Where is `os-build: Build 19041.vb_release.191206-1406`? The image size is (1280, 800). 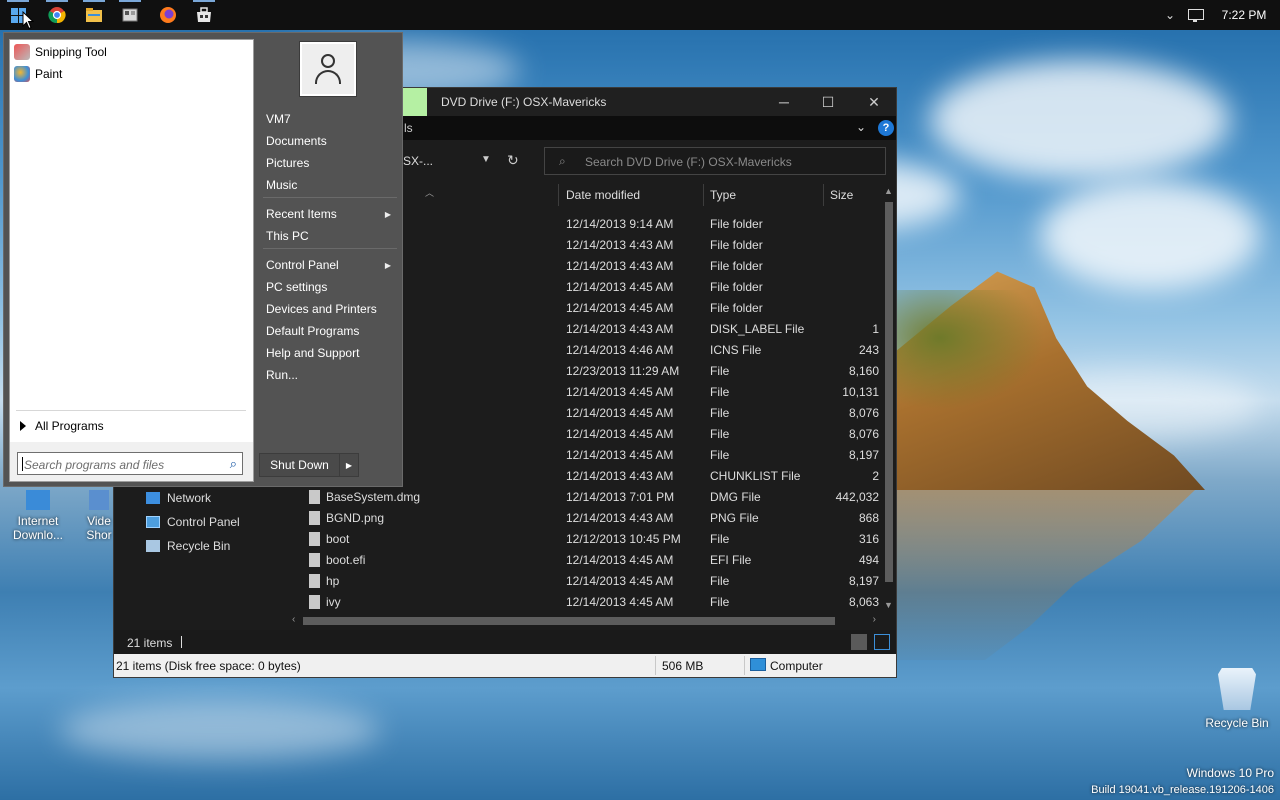
os-build: Build 19041.vb_release.191206-1406 is located at coordinates (1182, 790).